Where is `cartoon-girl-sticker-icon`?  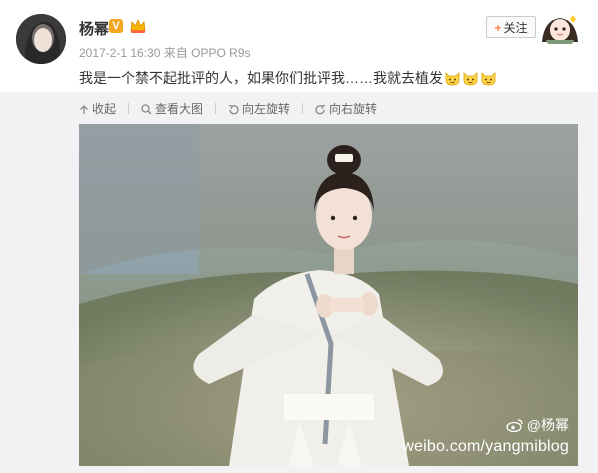 cartoon-girl-sticker-icon is located at coordinates (560, 29).